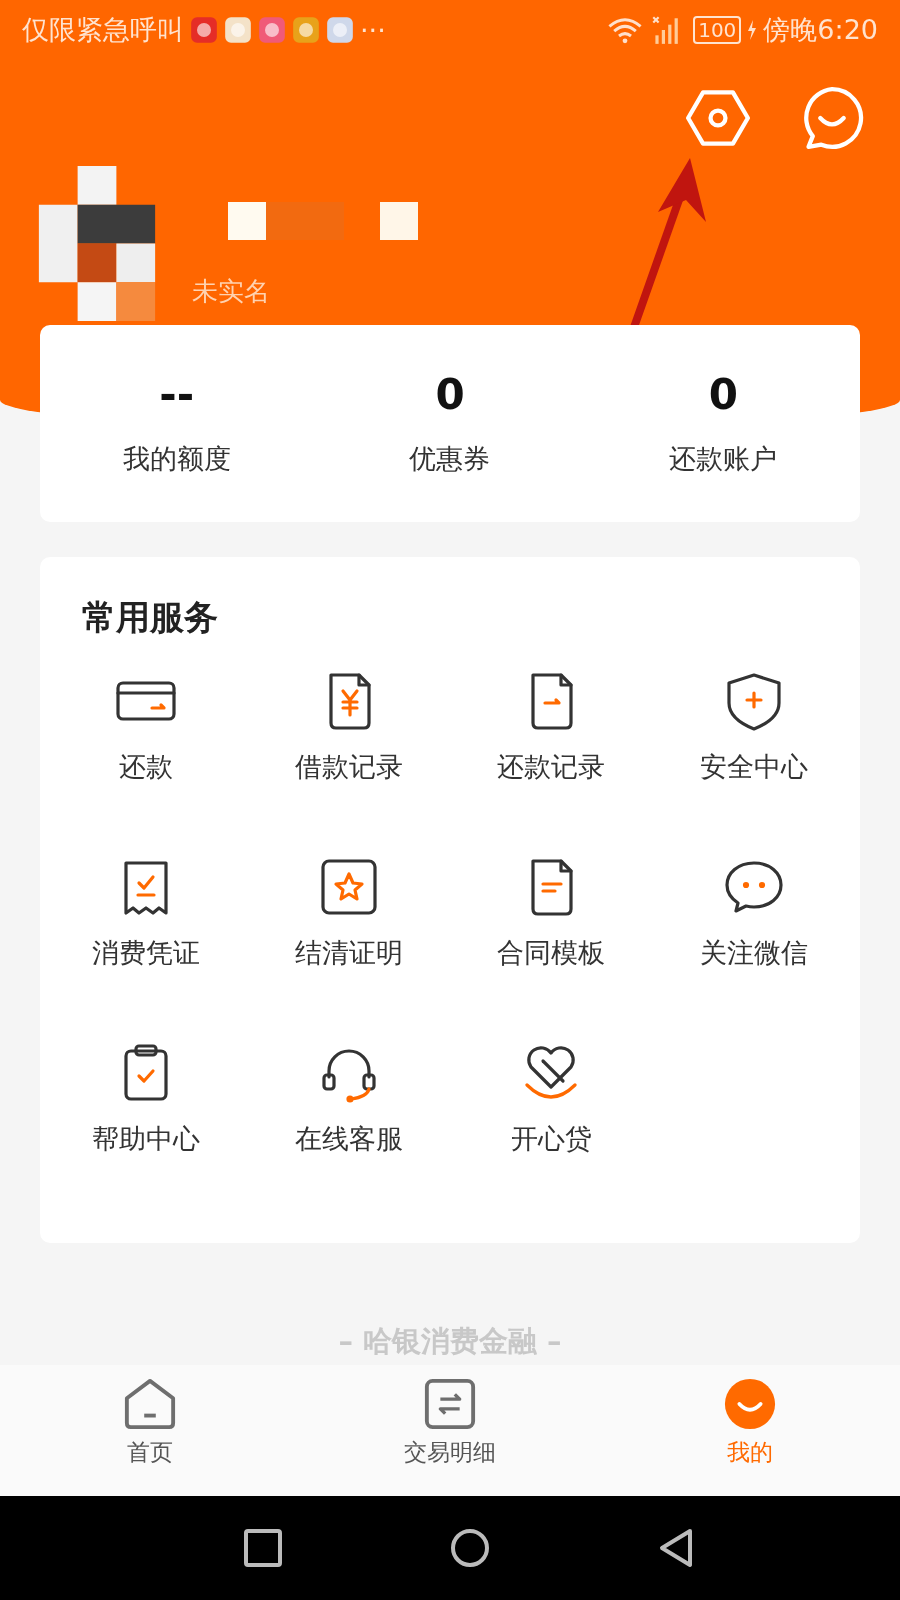 This screenshot has height=1600, width=900. What do you see at coordinates (625, 30) in the screenshot?
I see `wifi-icon` at bounding box center [625, 30].